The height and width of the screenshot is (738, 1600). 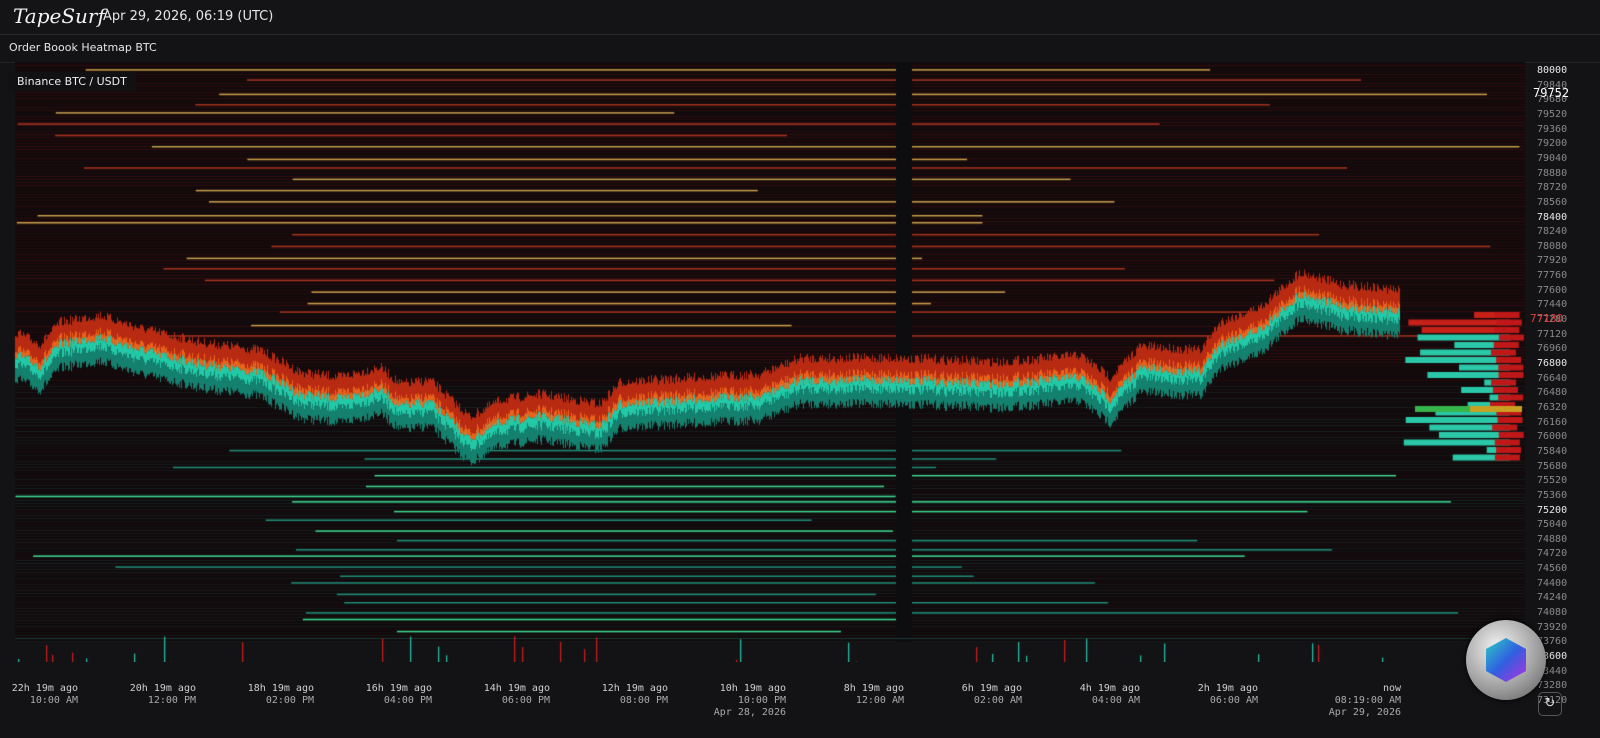 What do you see at coordinates (1367, 700) in the screenshot?
I see `time-tick-time: 08:19:00 AM` at bounding box center [1367, 700].